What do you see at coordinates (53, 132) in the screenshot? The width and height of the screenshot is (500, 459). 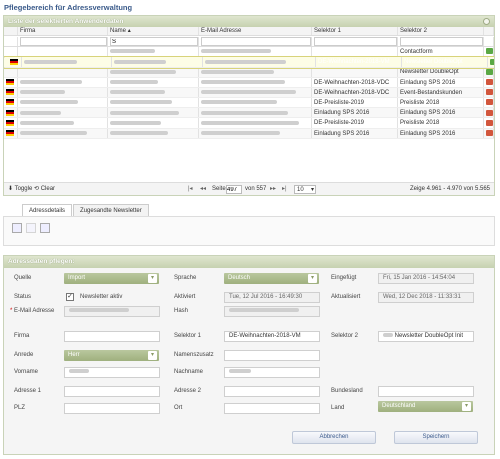 I see `redacted-firma` at bounding box center [53, 132].